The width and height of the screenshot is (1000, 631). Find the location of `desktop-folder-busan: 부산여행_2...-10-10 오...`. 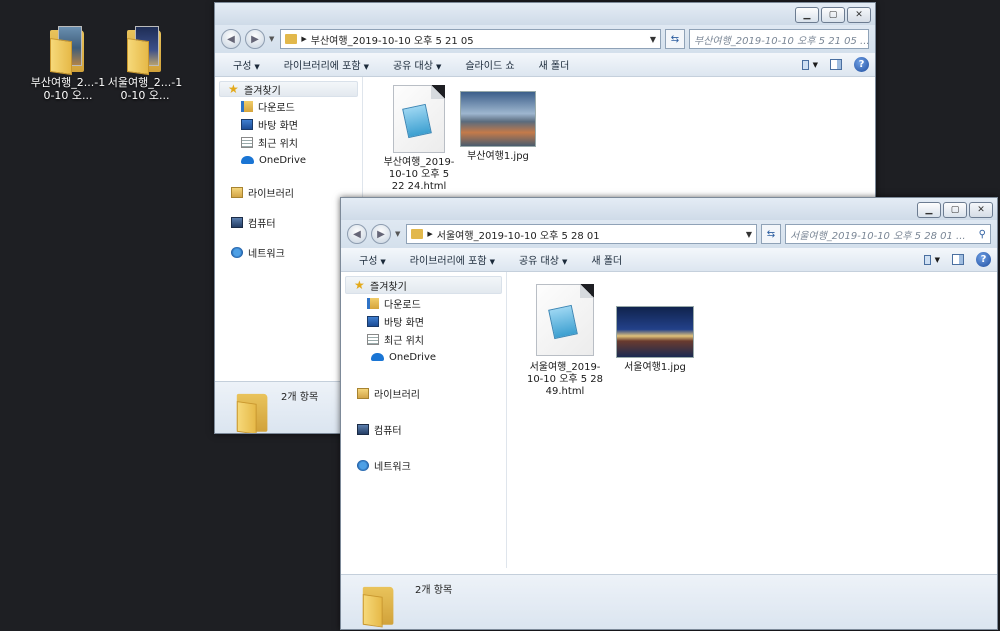

desktop-folder-busan: 부산여행_2...-10-10 오... is located at coordinates (68, 64).